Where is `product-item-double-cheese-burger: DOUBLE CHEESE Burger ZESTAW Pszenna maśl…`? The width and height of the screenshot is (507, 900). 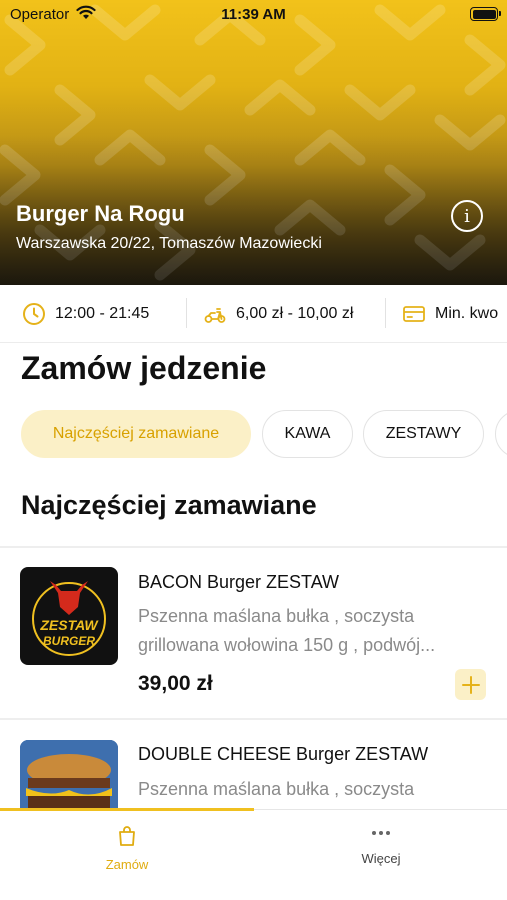 product-item-double-cheese-burger: DOUBLE CHEESE Burger ZESTAW Pszenna maśl… is located at coordinates (253, 765).